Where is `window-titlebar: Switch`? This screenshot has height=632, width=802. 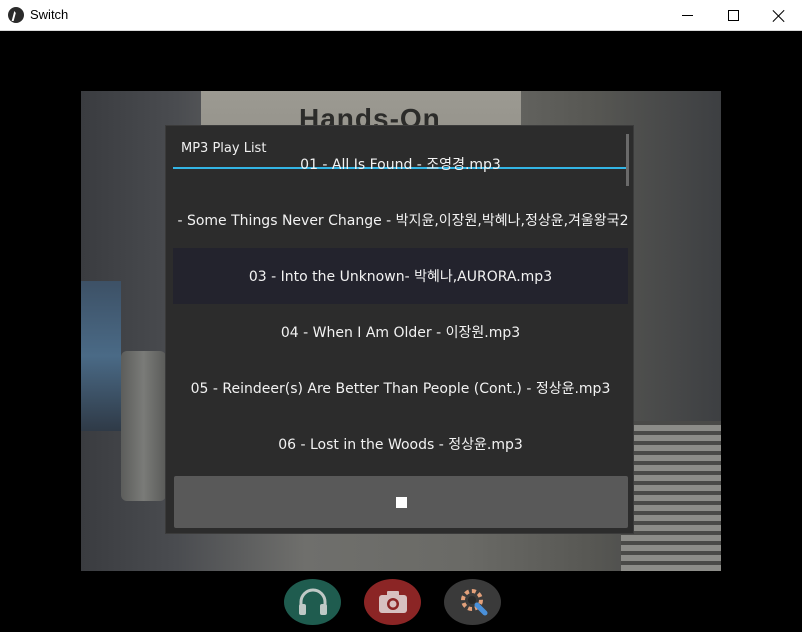 window-titlebar: Switch is located at coordinates (401, 15).